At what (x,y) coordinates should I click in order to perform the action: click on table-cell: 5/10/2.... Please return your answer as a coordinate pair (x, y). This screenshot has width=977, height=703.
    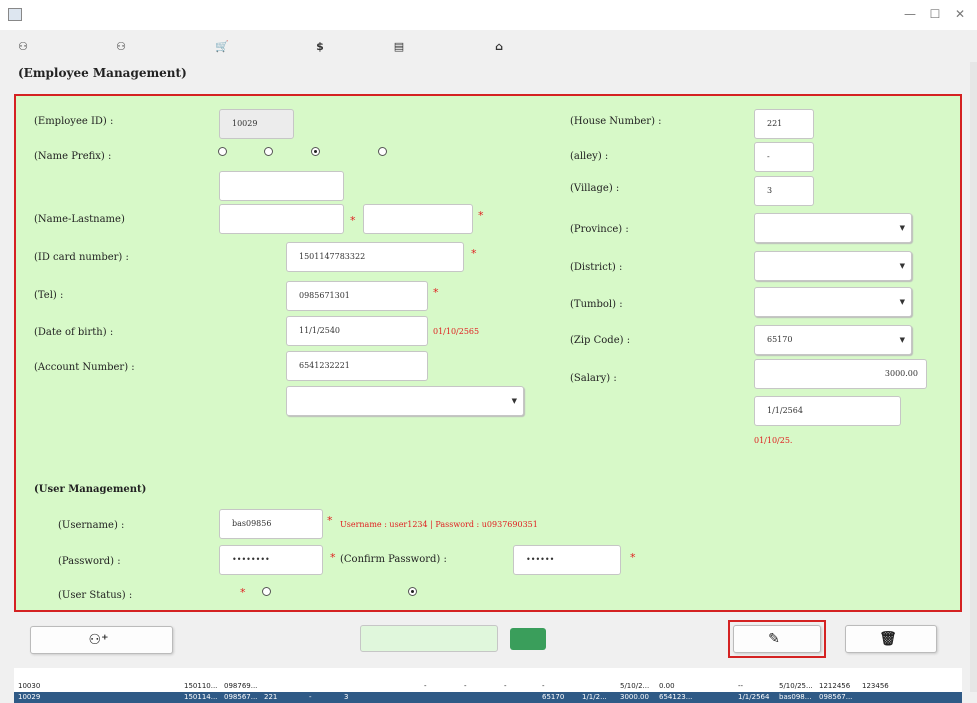
    Looking at the image, I should click on (635, 686).